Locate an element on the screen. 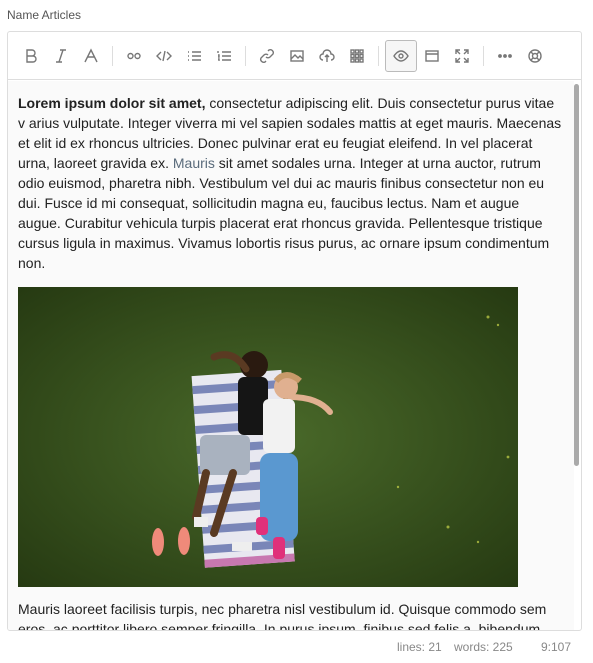 This screenshot has height=663, width=593. ordered-list-icon is located at coordinates (224, 56).